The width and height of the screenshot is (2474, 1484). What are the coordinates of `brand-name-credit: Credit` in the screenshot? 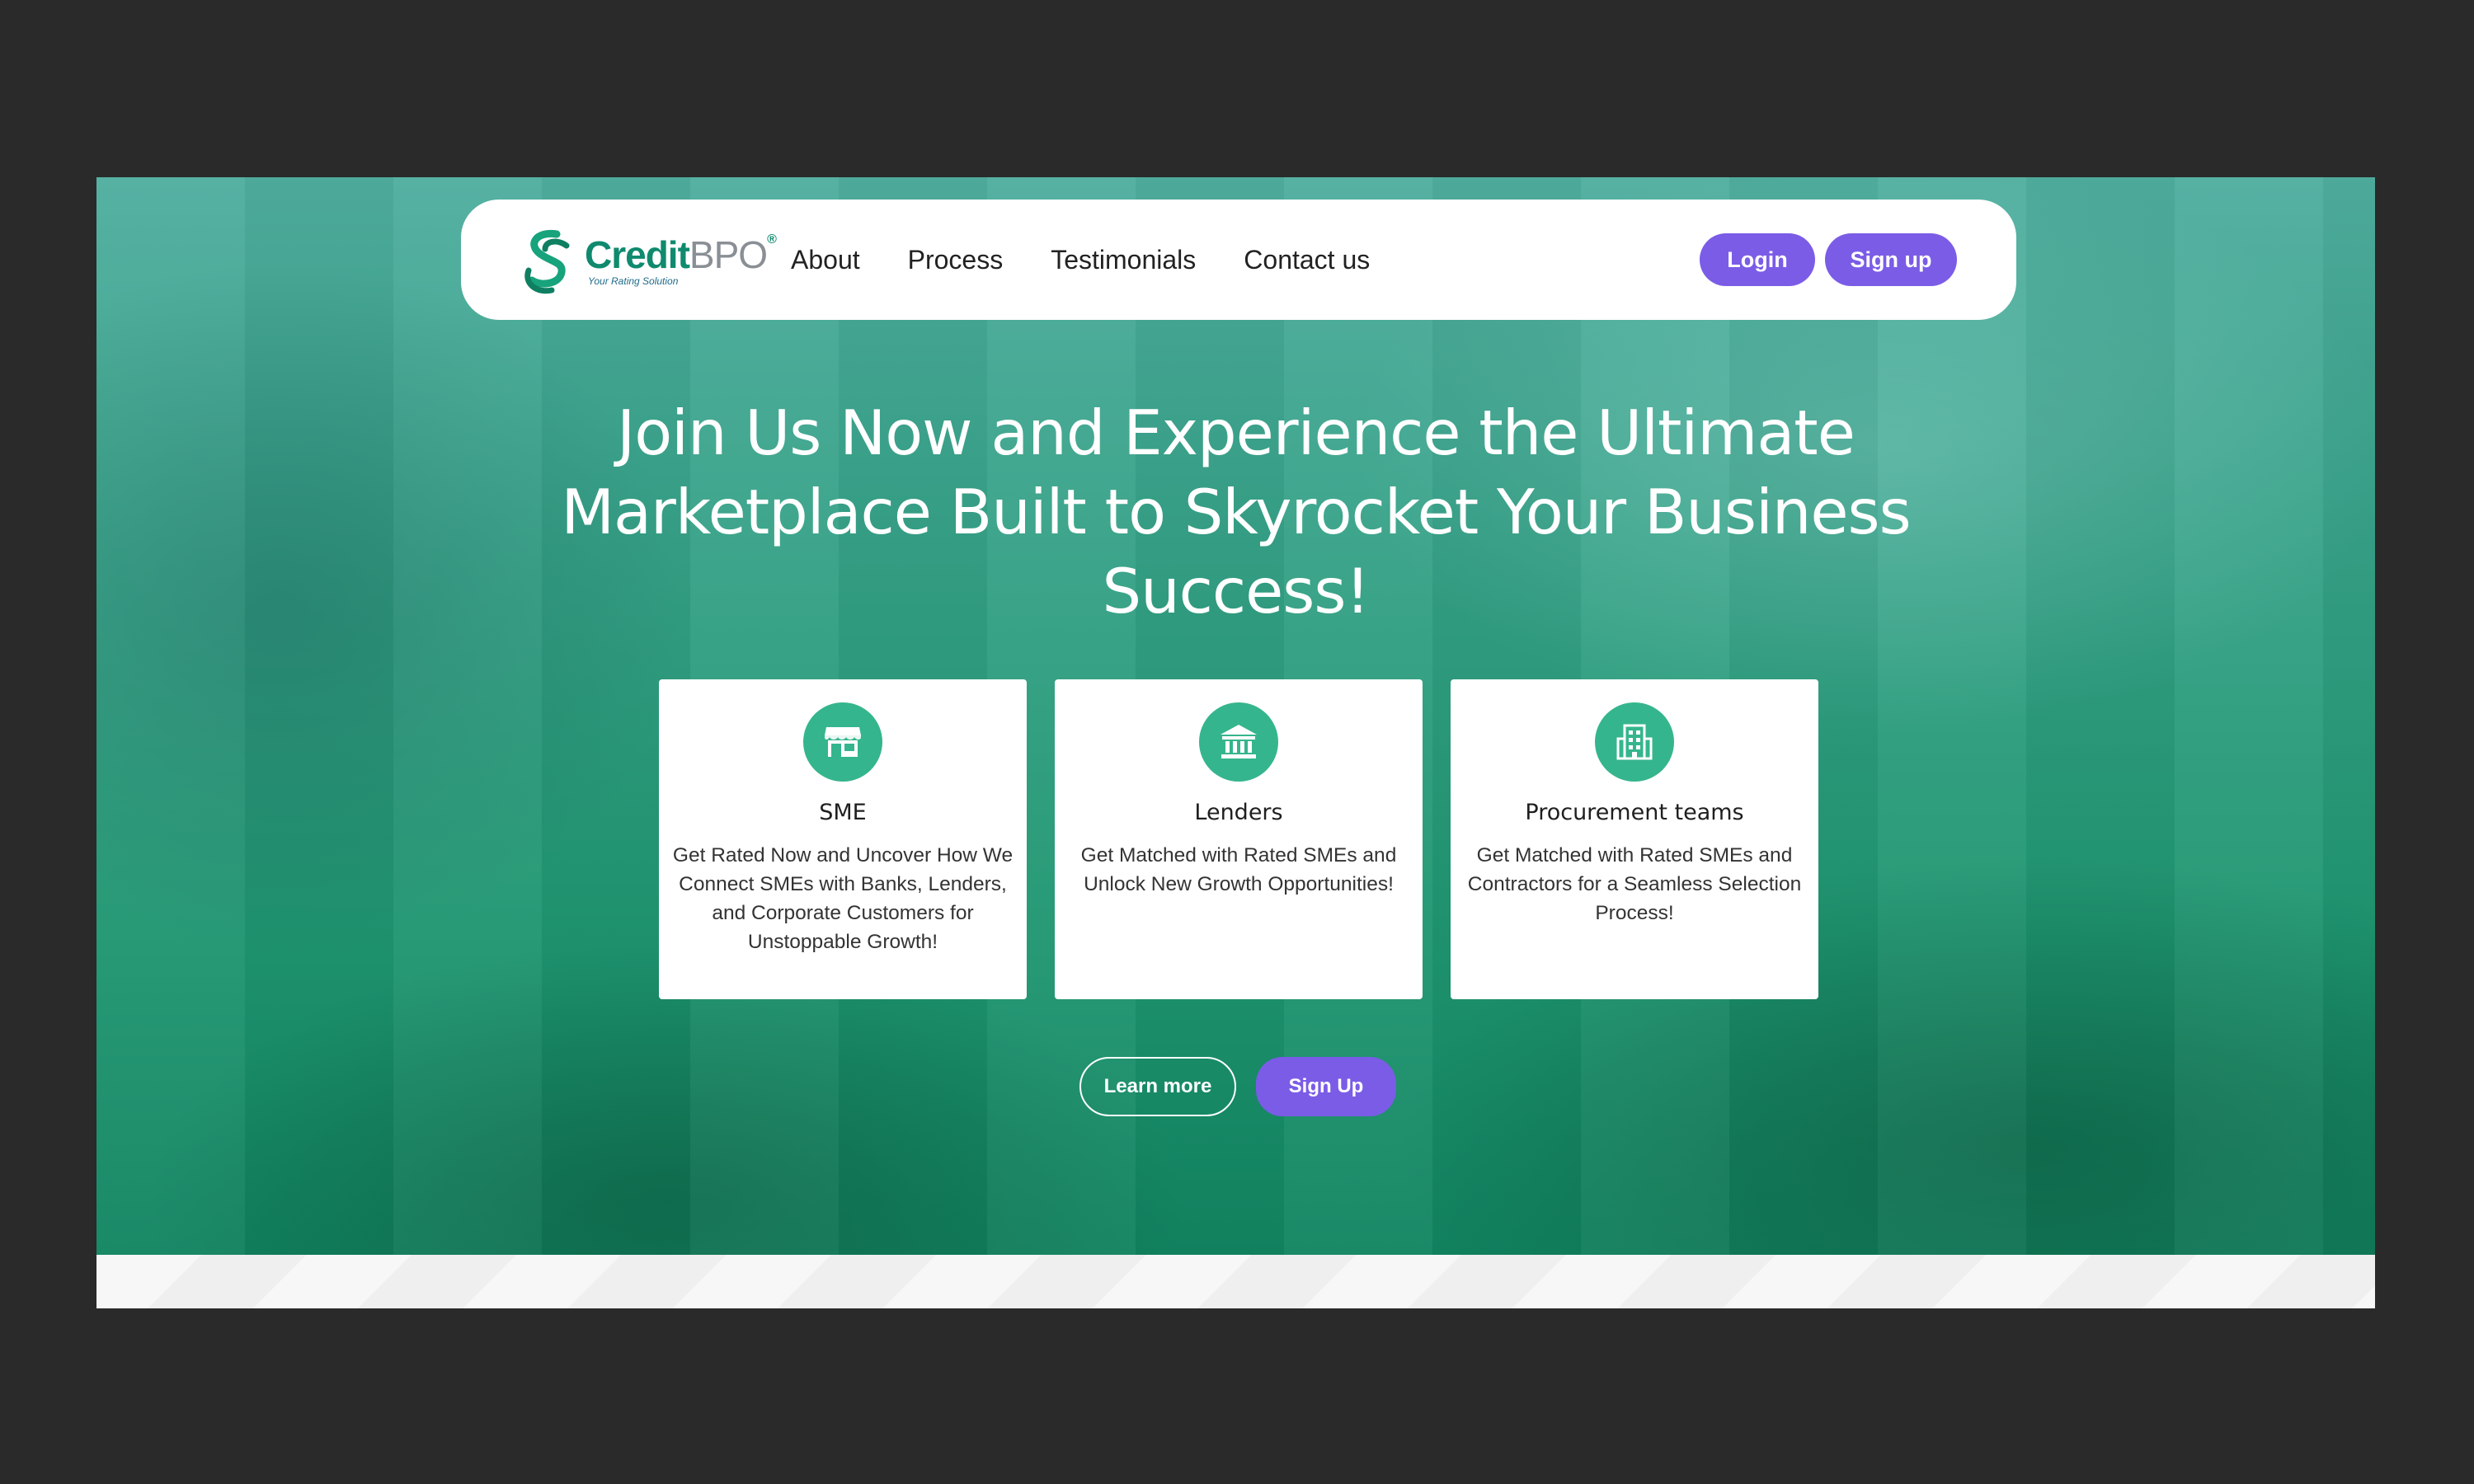 It's located at (637, 254).